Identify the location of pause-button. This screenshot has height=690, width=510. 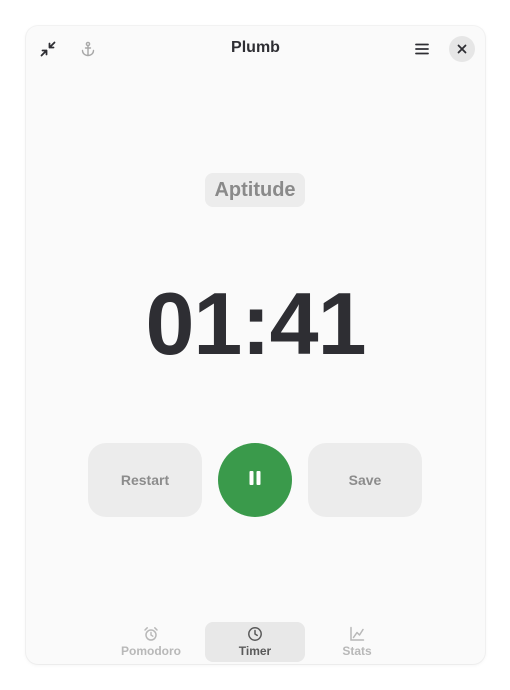
(255, 480).